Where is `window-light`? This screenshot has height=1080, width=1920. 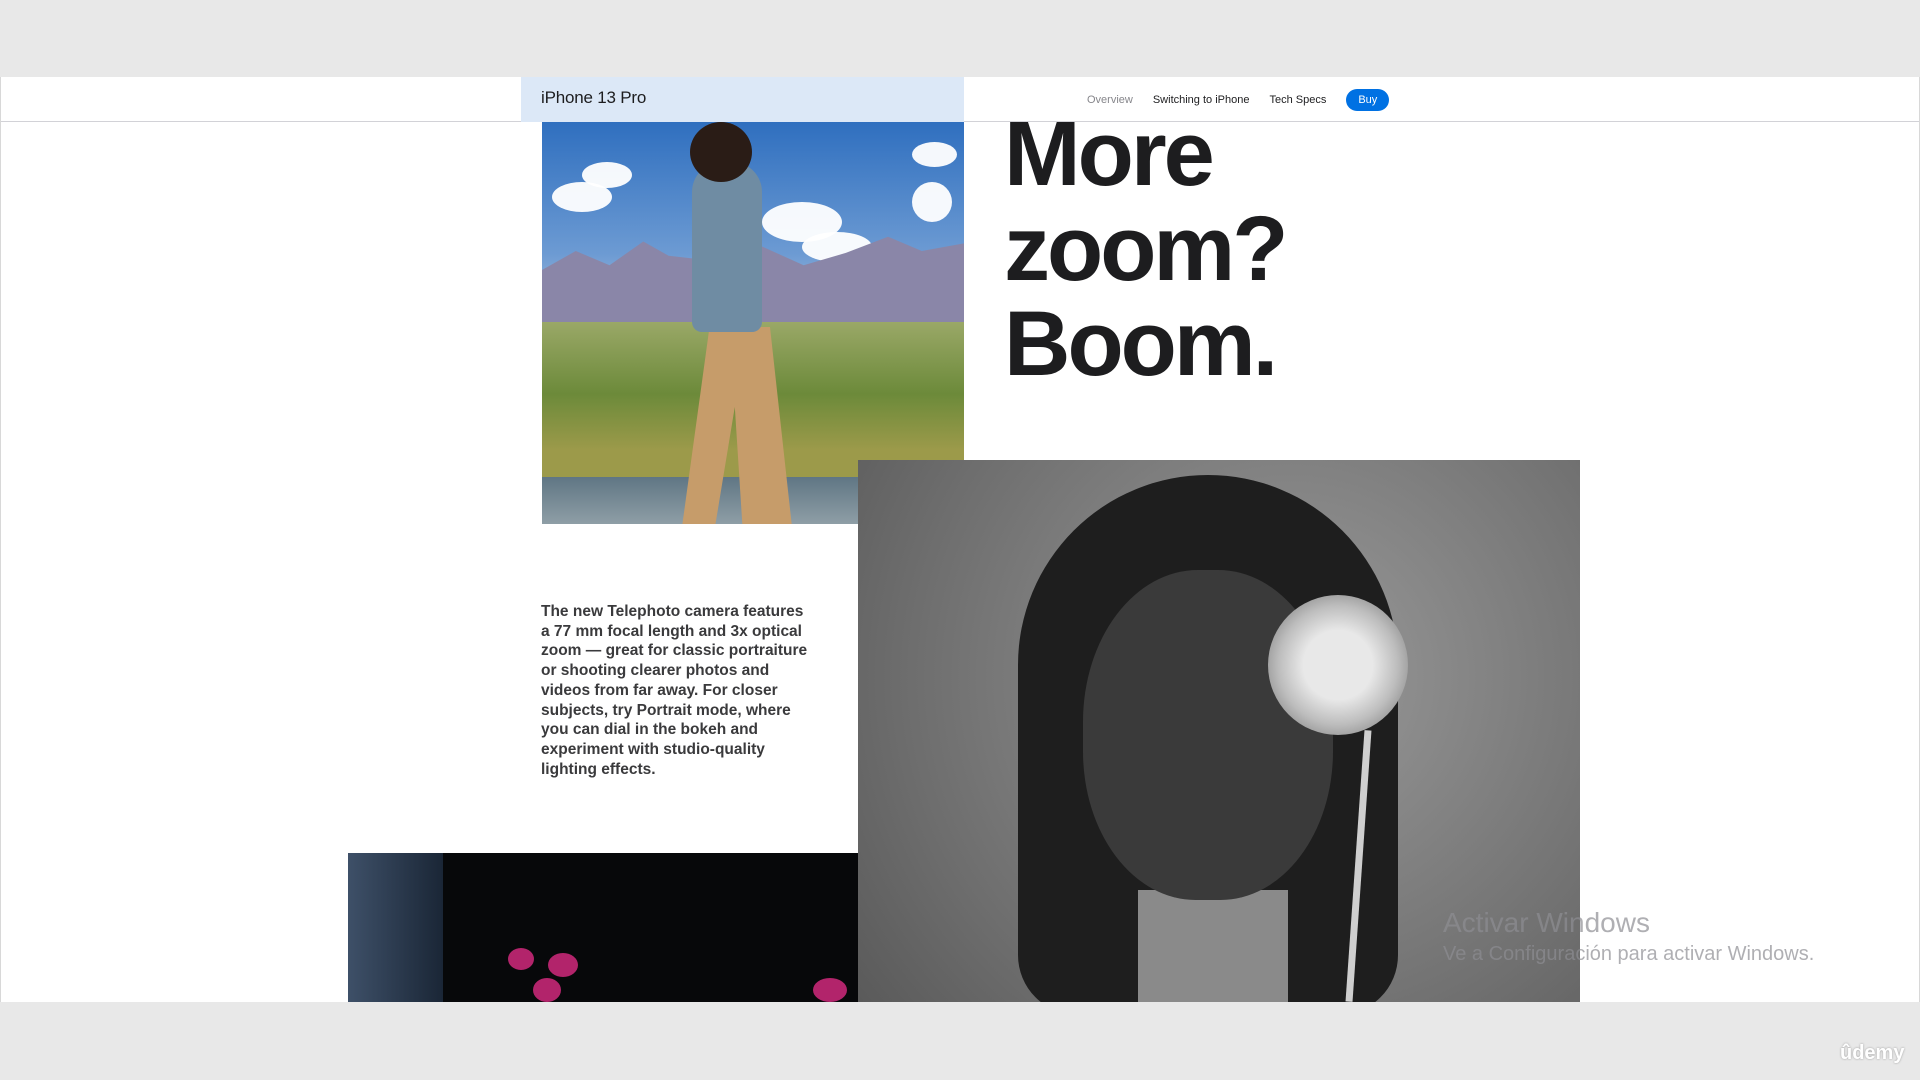 window-light is located at coordinates (395, 927).